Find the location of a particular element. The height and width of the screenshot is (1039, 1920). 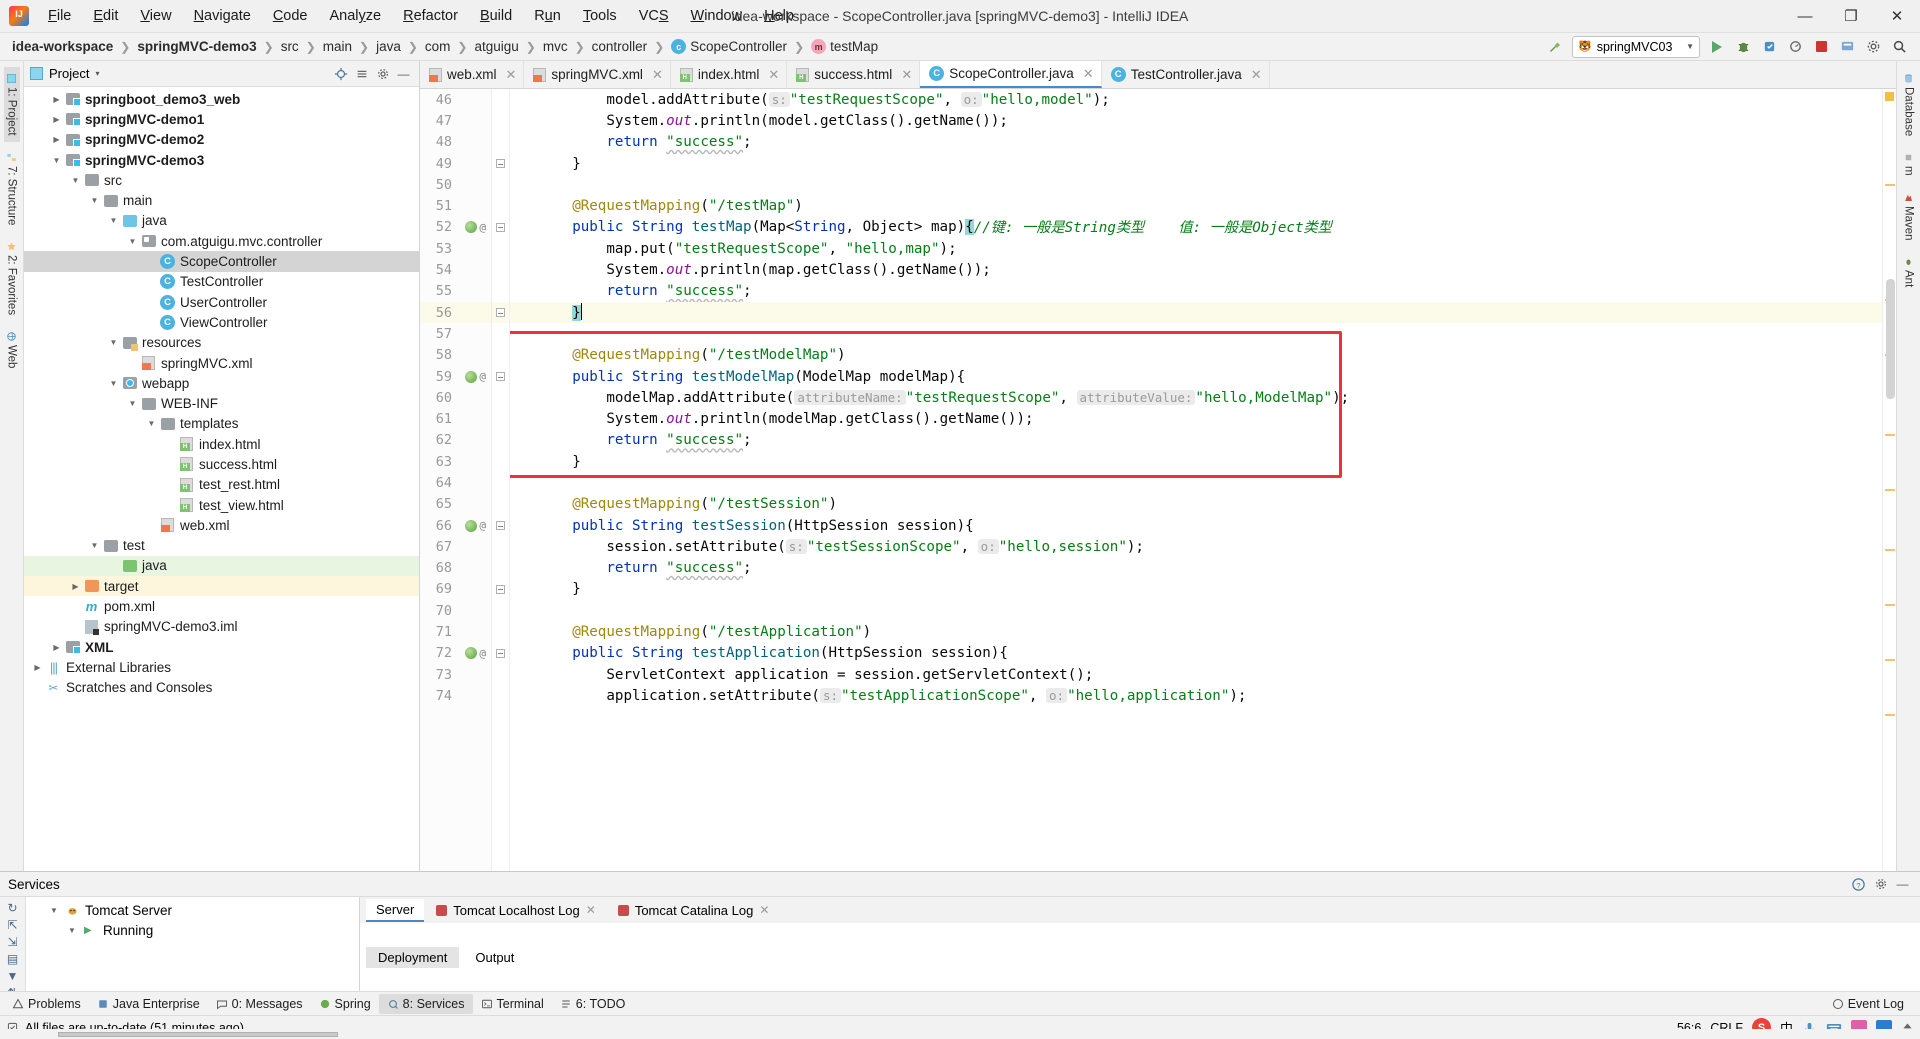

line-number-69: 69 is located at coordinates (455, 589).